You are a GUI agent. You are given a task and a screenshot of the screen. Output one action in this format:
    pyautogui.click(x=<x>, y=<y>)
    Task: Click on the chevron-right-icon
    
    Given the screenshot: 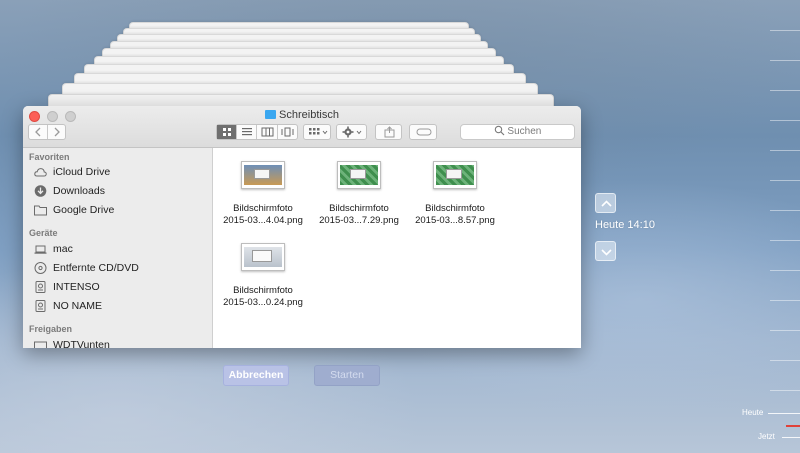 What is the action you would take?
    pyautogui.click(x=57, y=132)
    